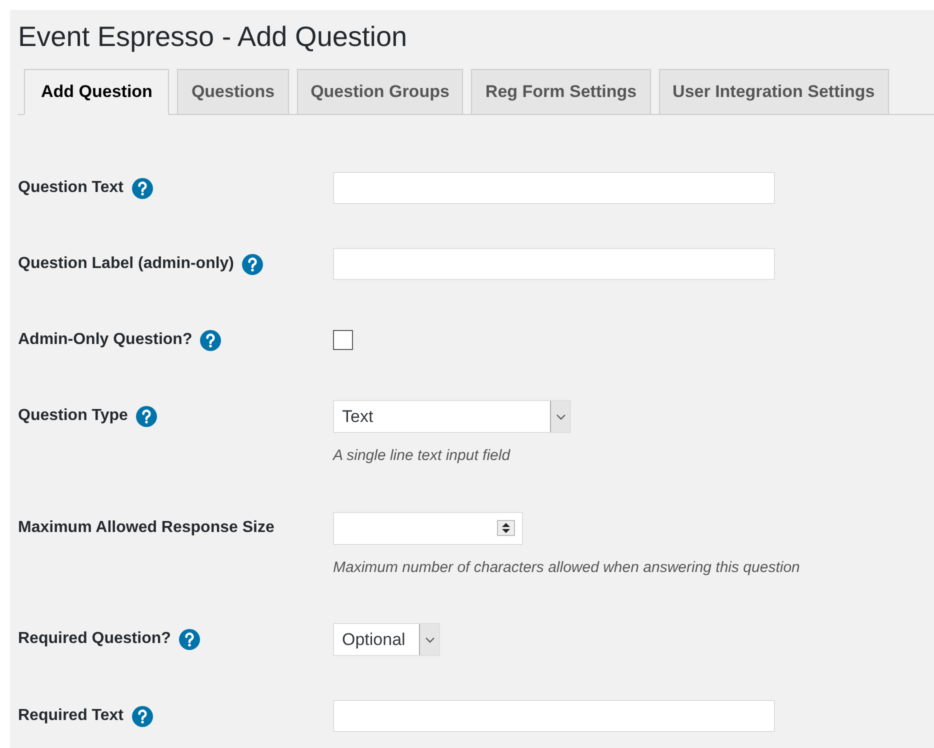 The image size is (934, 748). What do you see at coordinates (422, 456) in the screenshot?
I see `field-description: A single line text input field` at bounding box center [422, 456].